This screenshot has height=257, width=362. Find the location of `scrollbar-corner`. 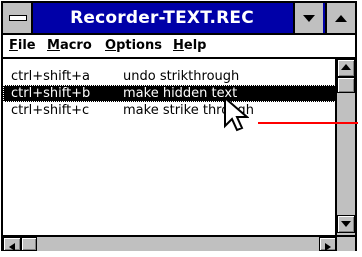

scrollbar-corner is located at coordinates (345, 243).